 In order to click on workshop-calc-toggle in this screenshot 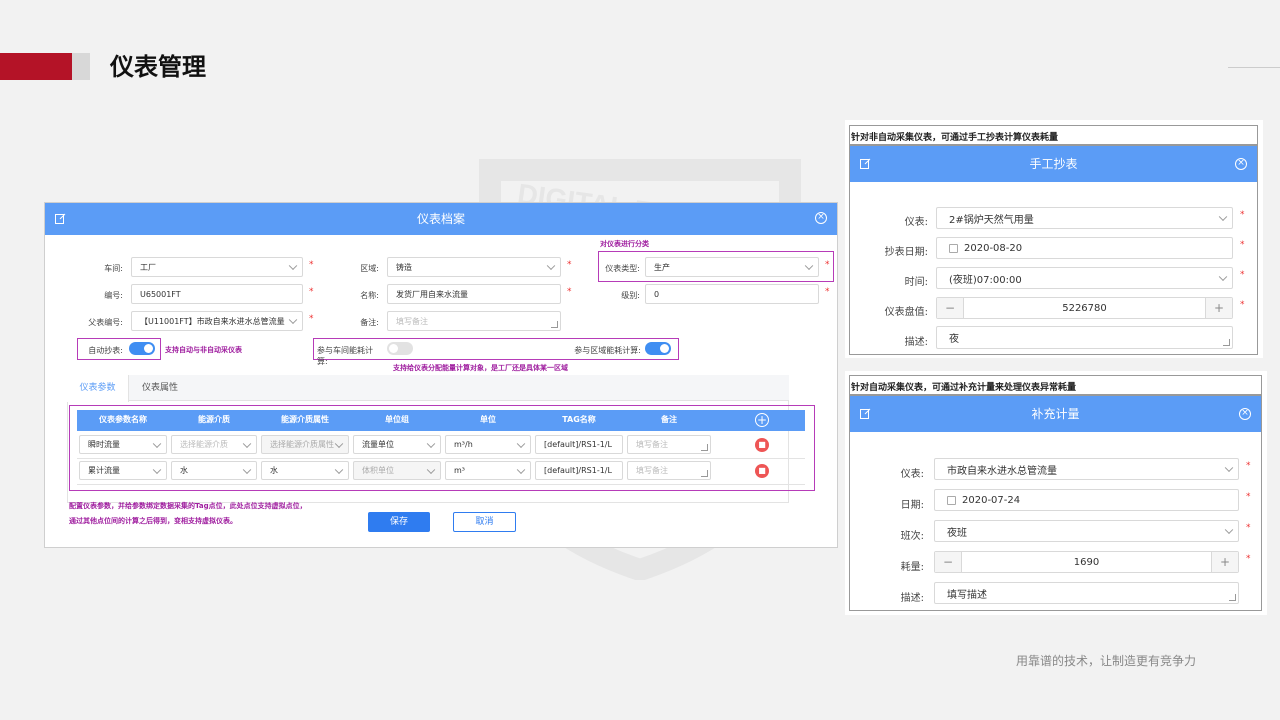, I will do `click(400, 348)`.